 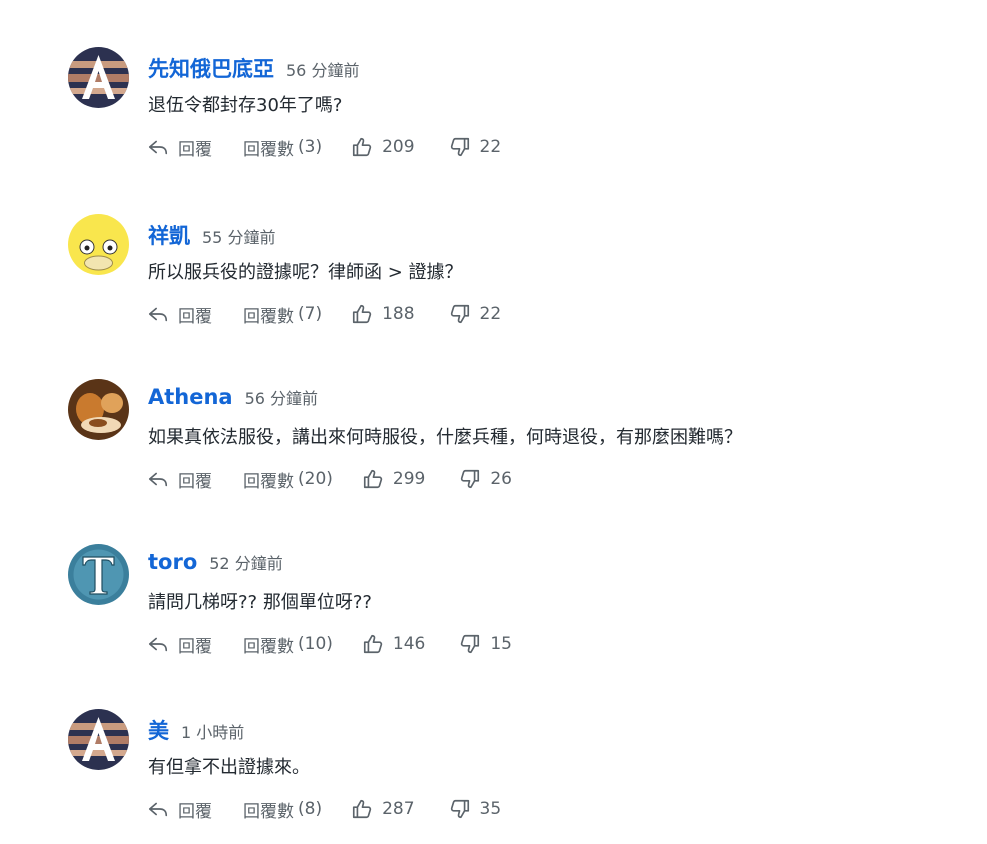 What do you see at coordinates (172, 562) in the screenshot?
I see `username: toro` at bounding box center [172, 562].